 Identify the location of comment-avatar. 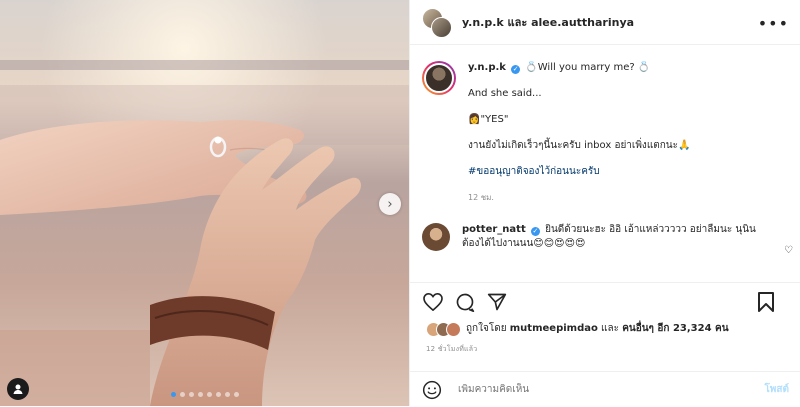
(436, 237).